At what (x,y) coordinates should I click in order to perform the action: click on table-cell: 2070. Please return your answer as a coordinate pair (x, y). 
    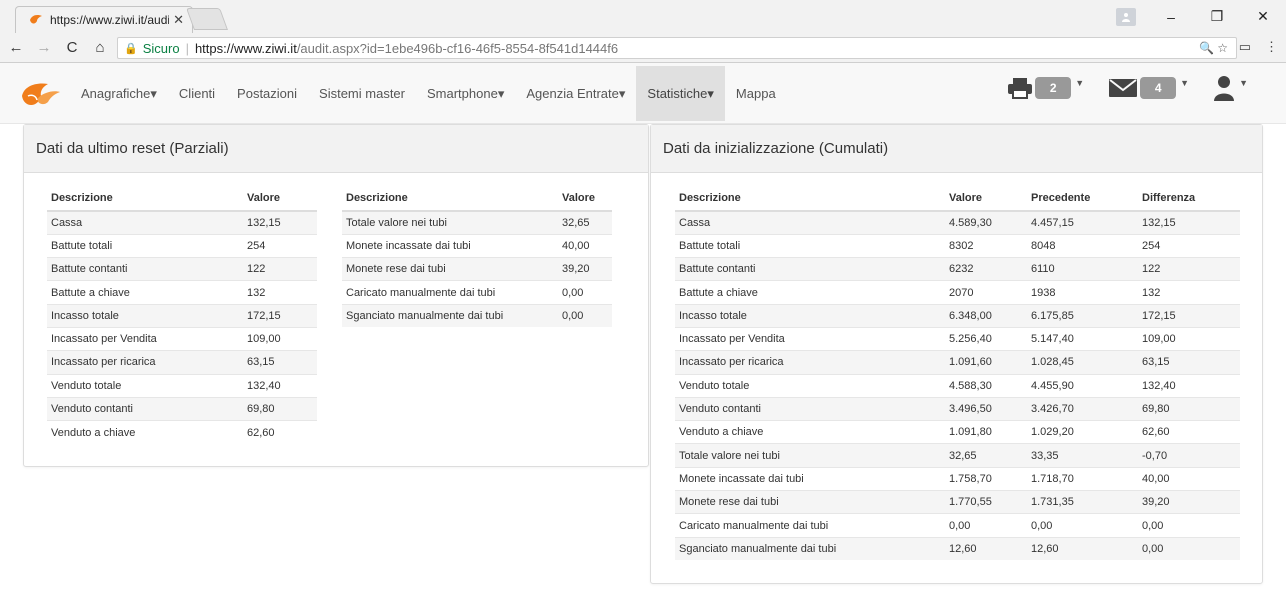
    Looking at the image, I should click on (986, 292).